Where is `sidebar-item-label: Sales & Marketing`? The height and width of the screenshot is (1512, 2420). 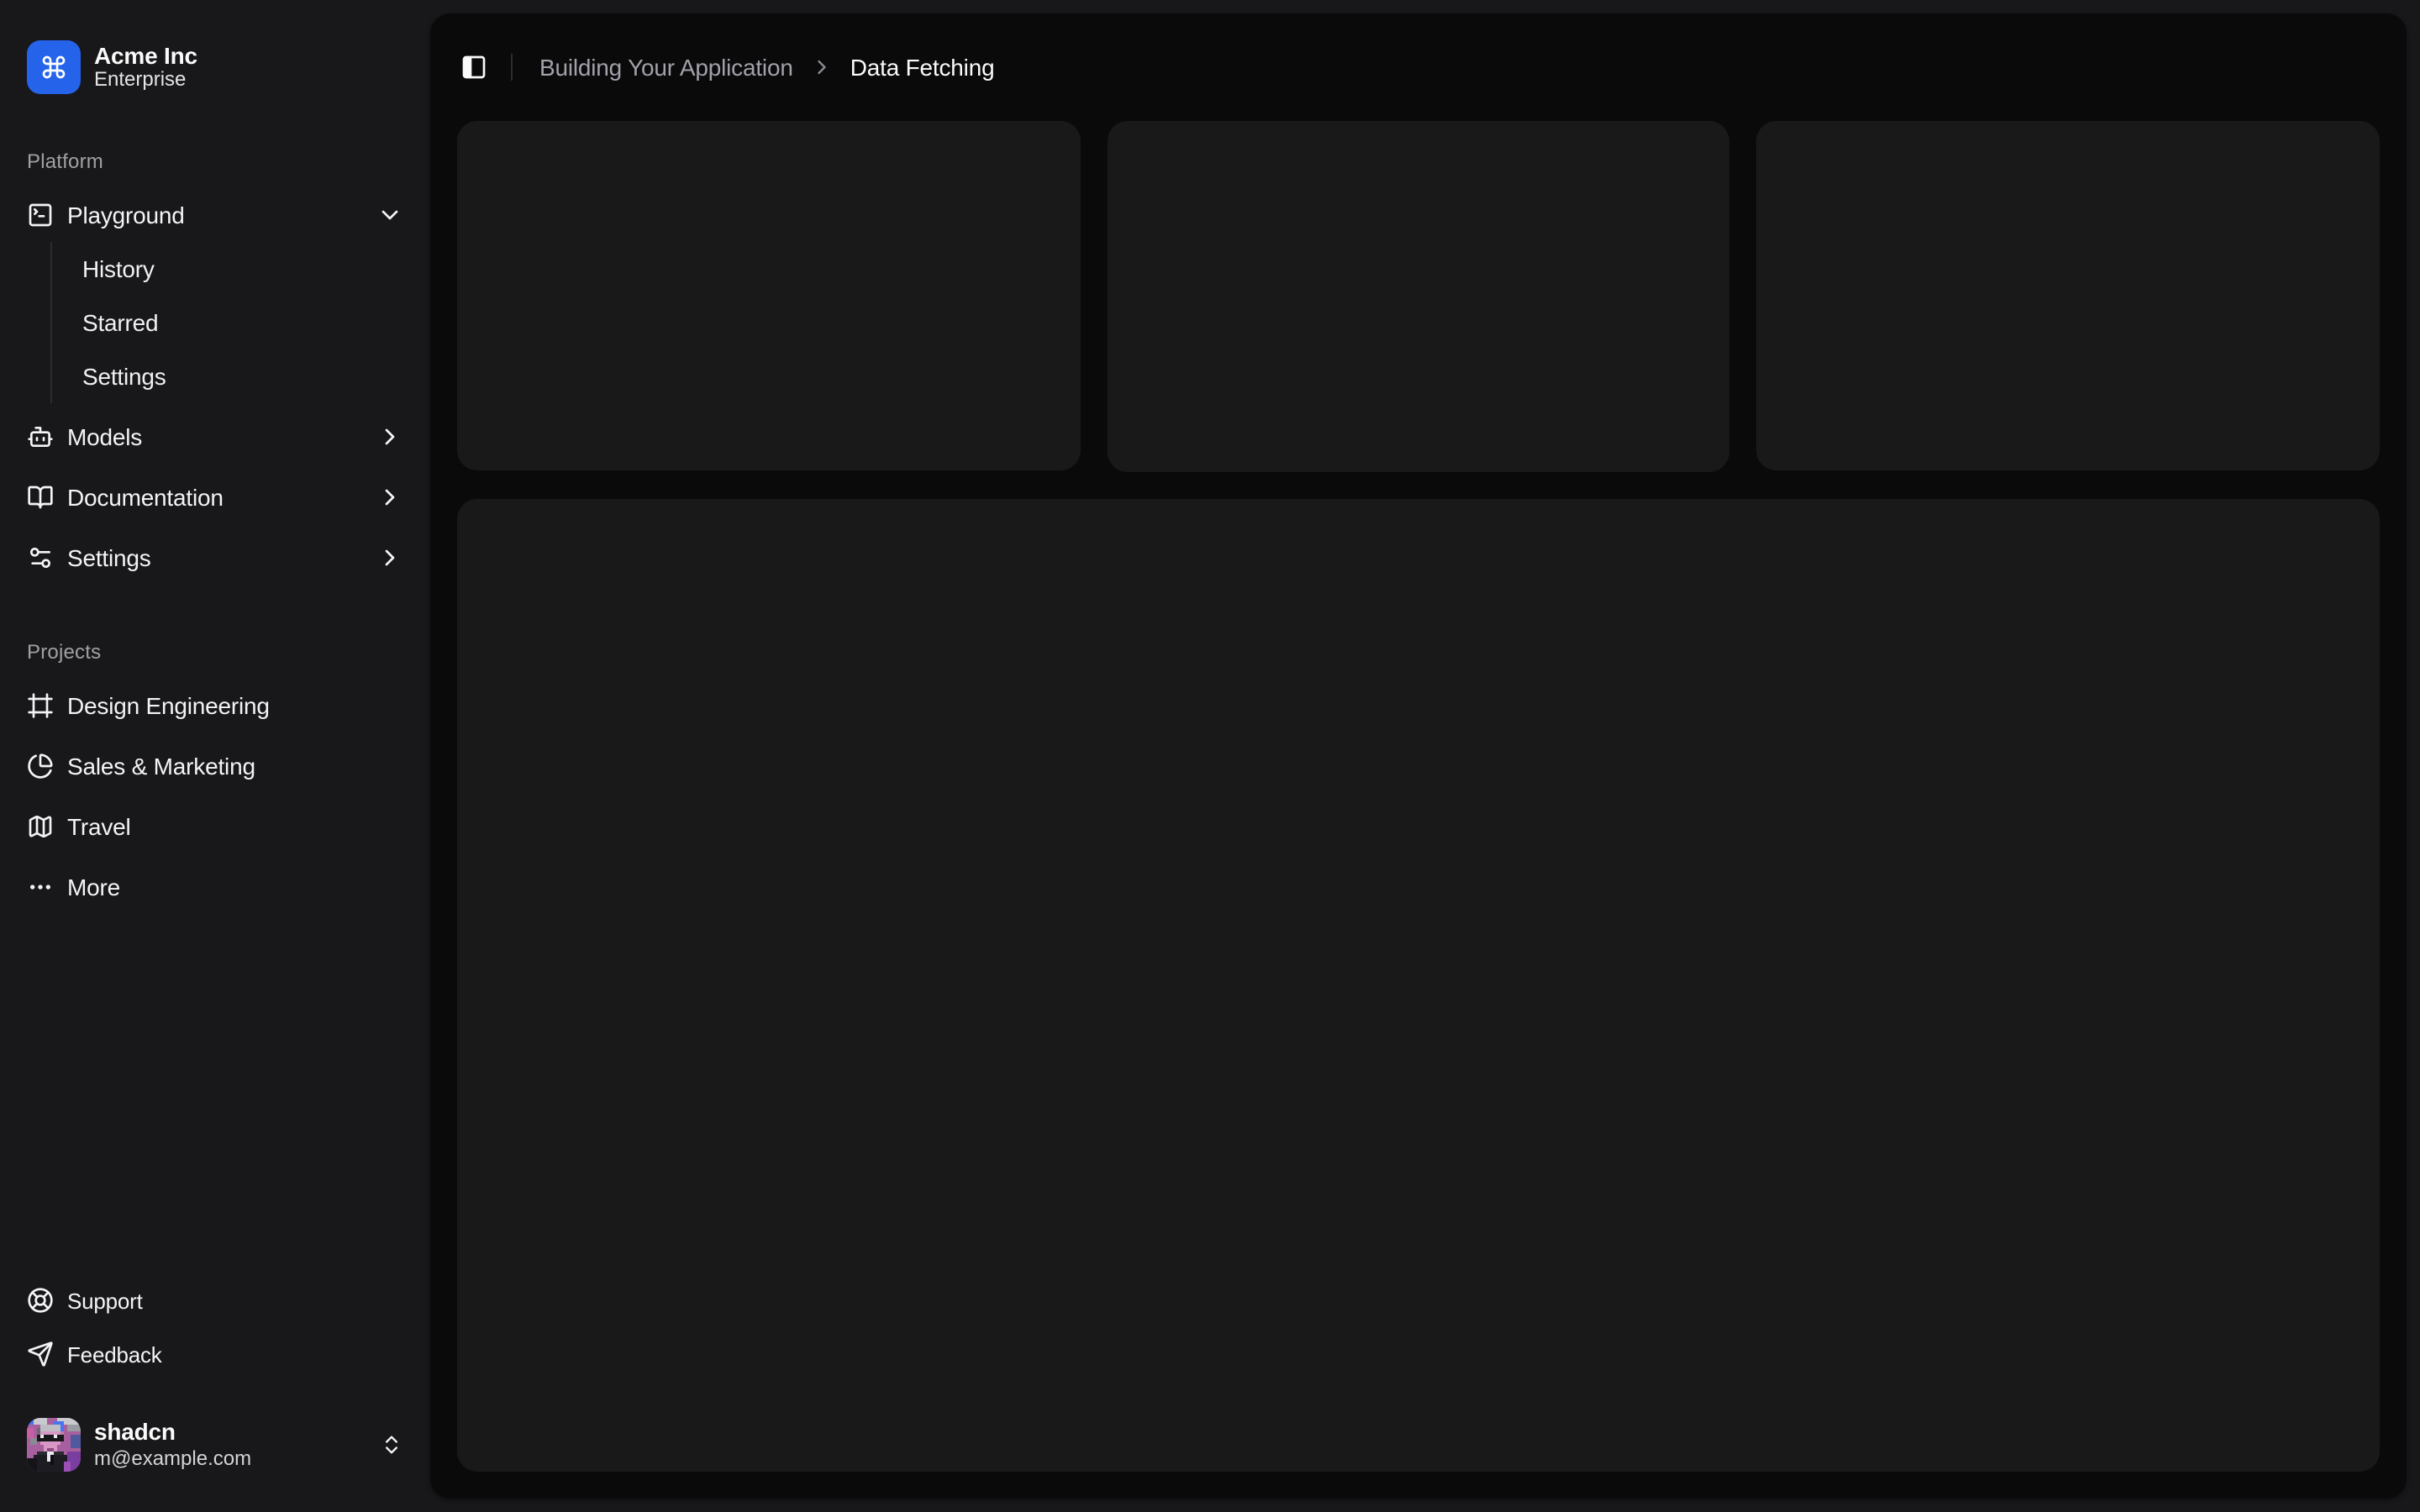 sidebar-item-label: Sales & Marketing is located at coordinates (161, 766).